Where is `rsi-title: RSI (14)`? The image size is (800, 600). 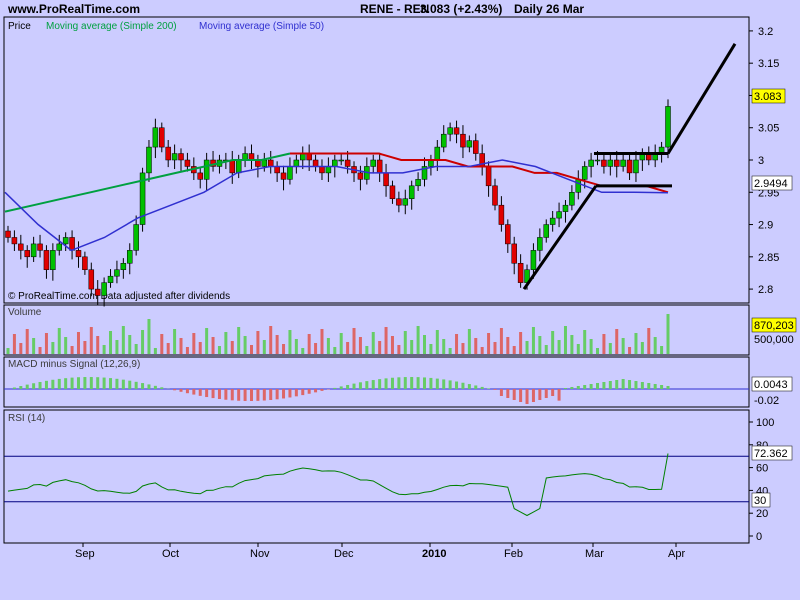
rsi-title: RSI (14) is located at coordinates (26, 418).